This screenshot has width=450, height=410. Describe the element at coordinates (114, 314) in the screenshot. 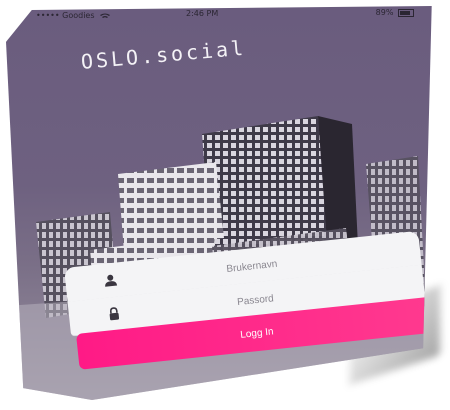

I see `lock-icon` at that location.